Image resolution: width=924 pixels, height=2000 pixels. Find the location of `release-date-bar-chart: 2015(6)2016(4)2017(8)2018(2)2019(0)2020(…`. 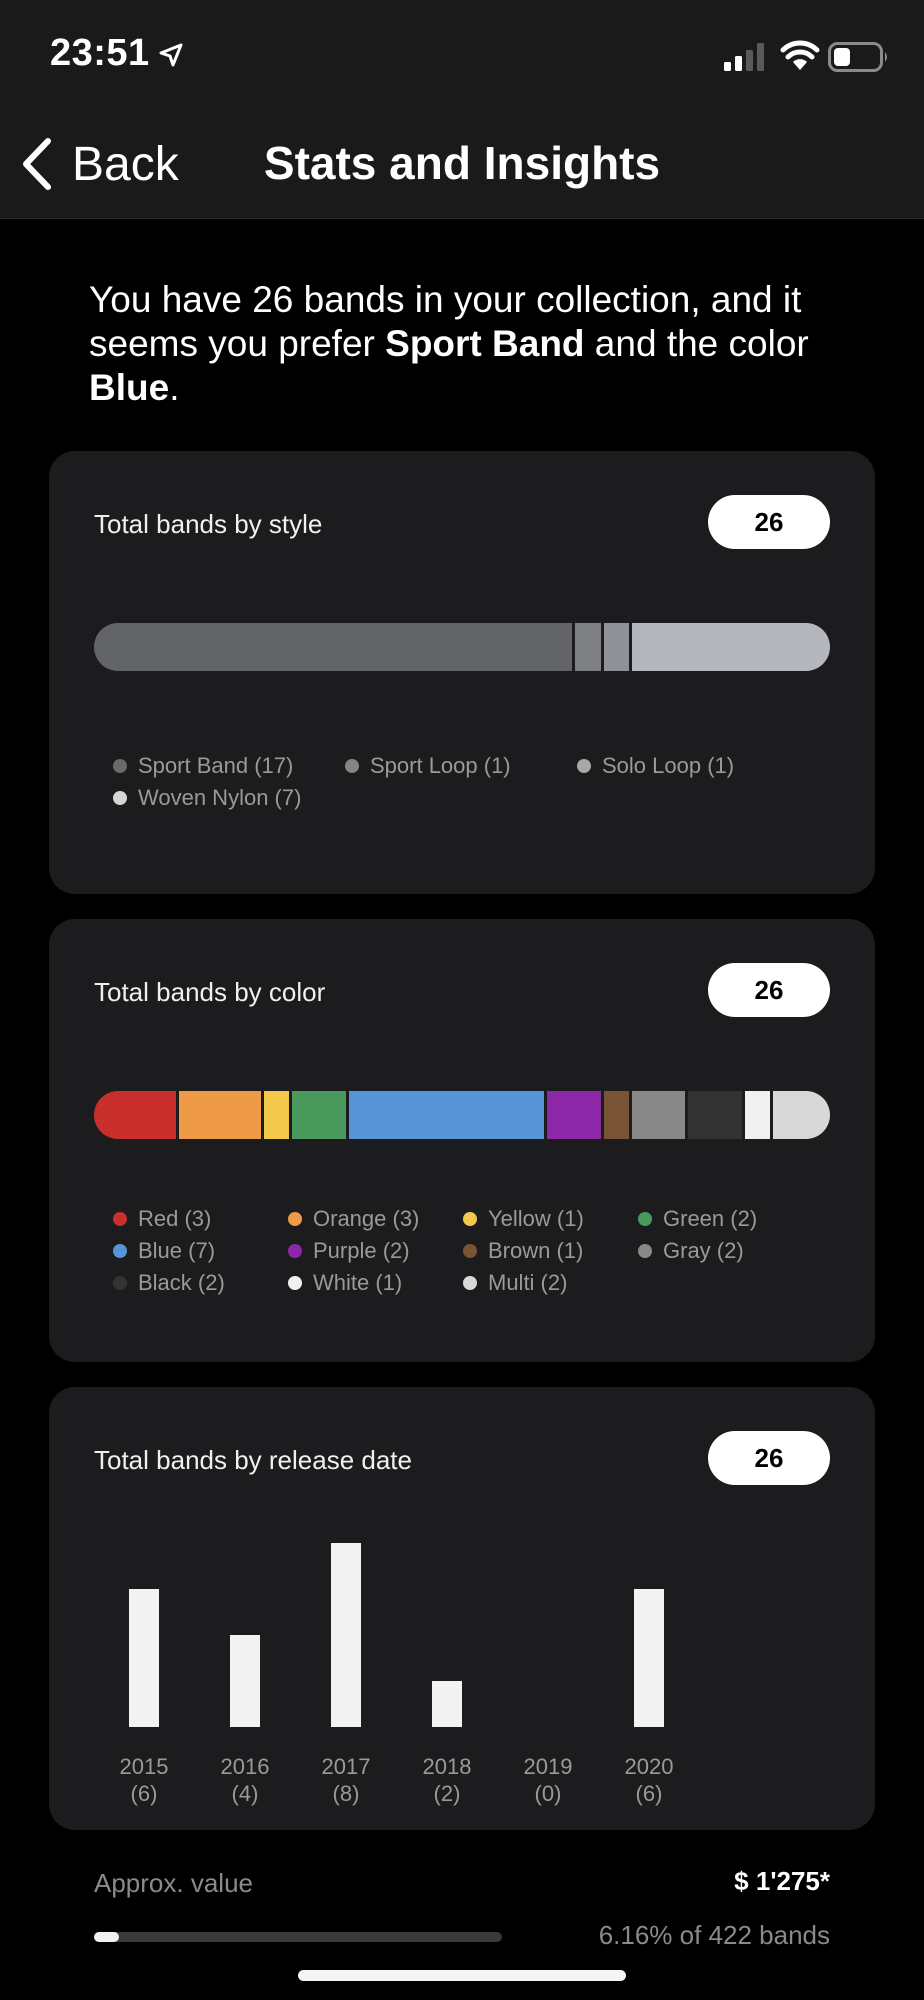

release-date-bar-chart: 2015(6)2016(4)2017(8)2018(2)2019(0)2020(… is located at coordinates (397, 1674).